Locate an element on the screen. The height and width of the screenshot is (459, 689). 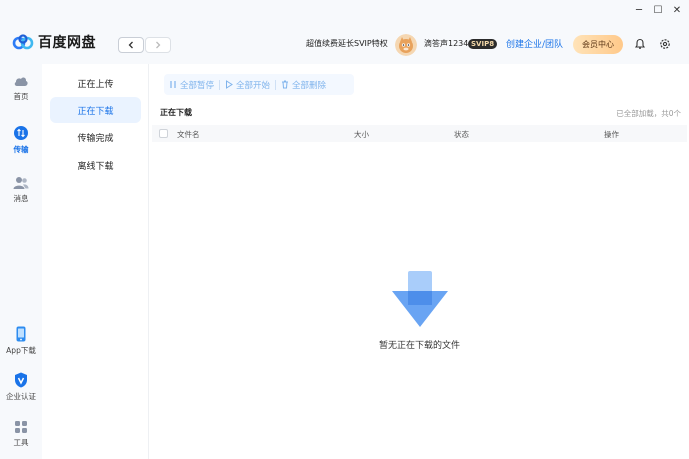
close-icon: ✕ is located at coordinates (677, 10).